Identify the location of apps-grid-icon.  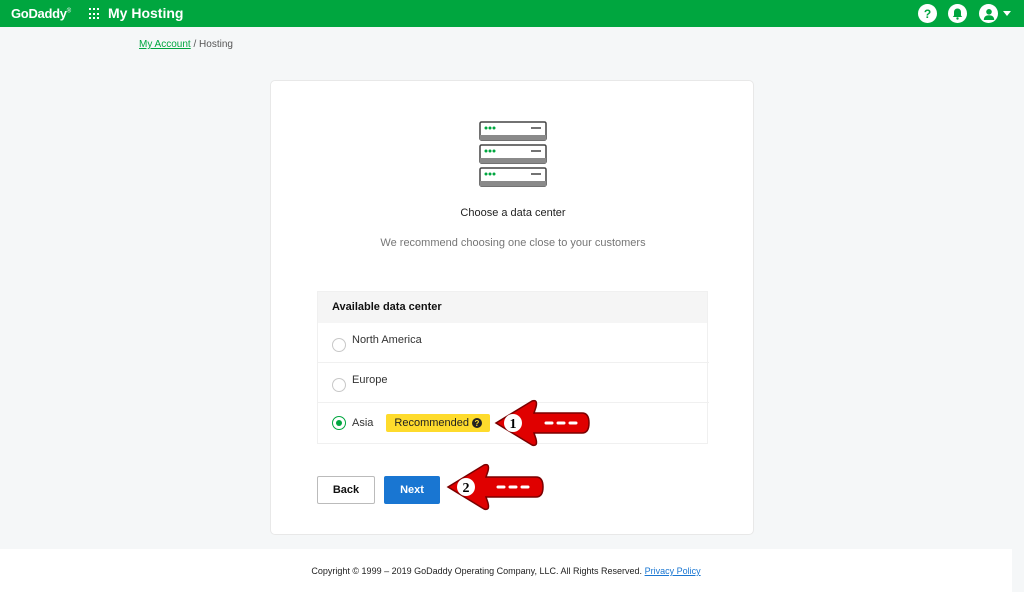
(95, 14).